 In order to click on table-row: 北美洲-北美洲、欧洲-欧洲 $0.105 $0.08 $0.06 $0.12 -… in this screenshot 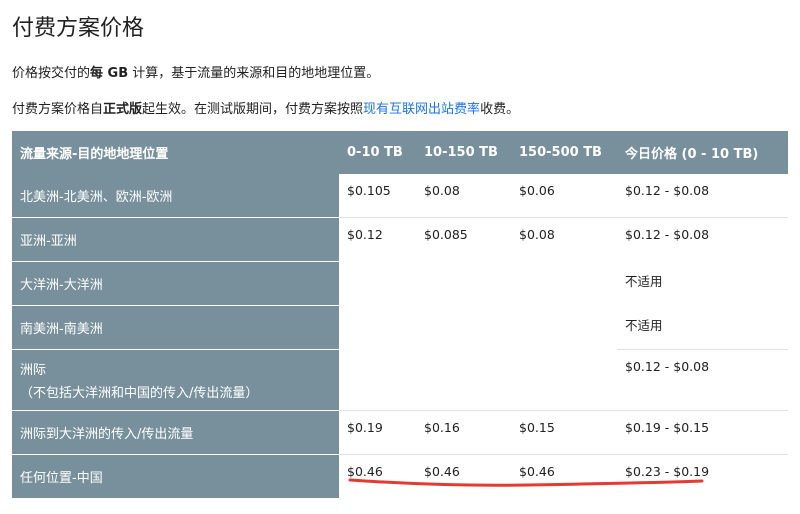, I will do `click(400, 196)`.